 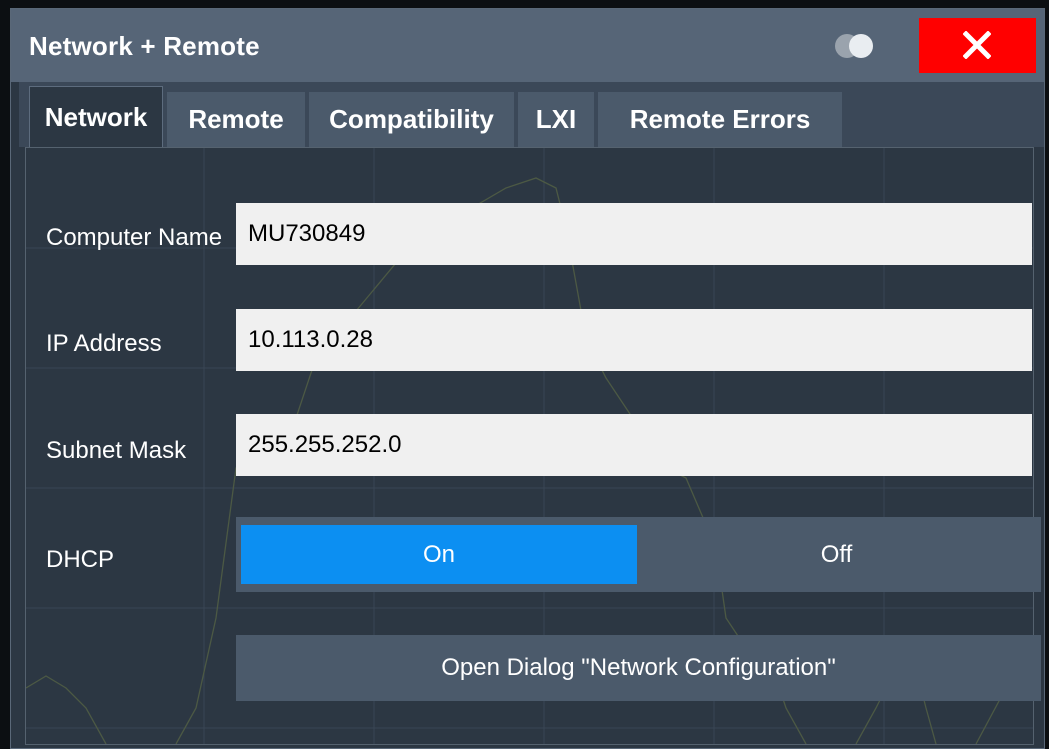 I want to click on tab-network-label: Network, so click(x=96, y=117).